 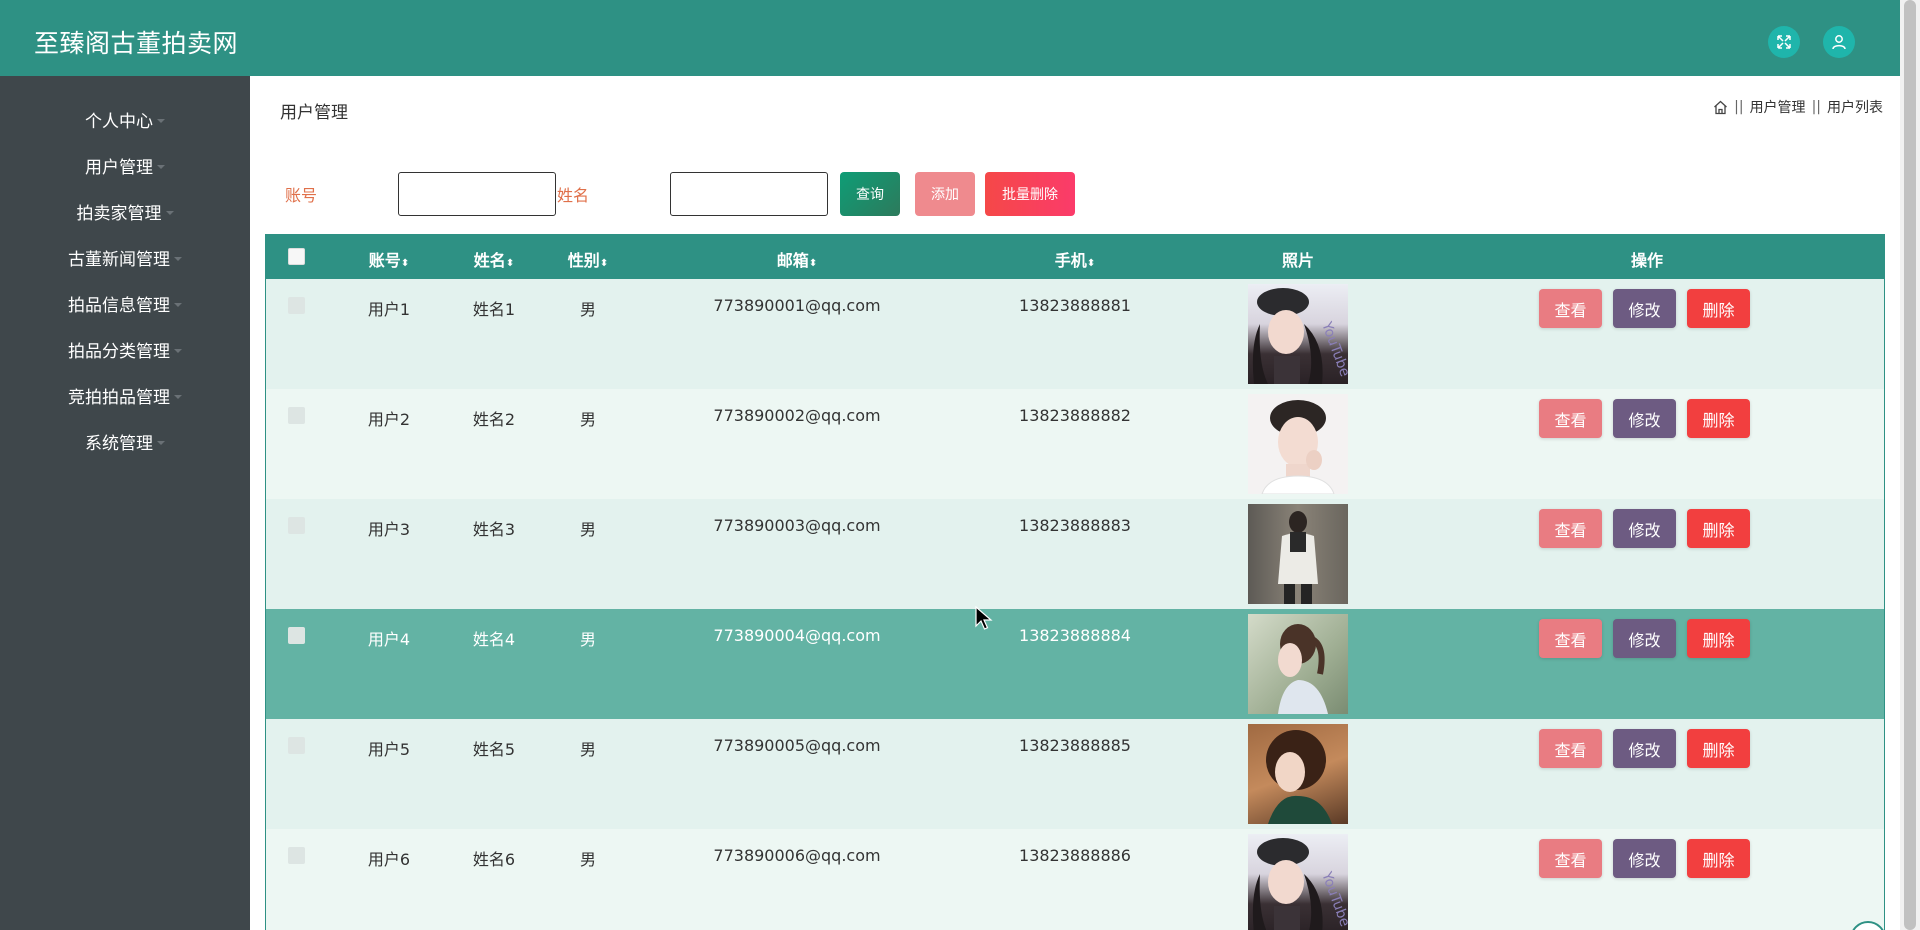 I want to click on sidebar-item-personal-center: 个人中心, so click(x=125, y=119).